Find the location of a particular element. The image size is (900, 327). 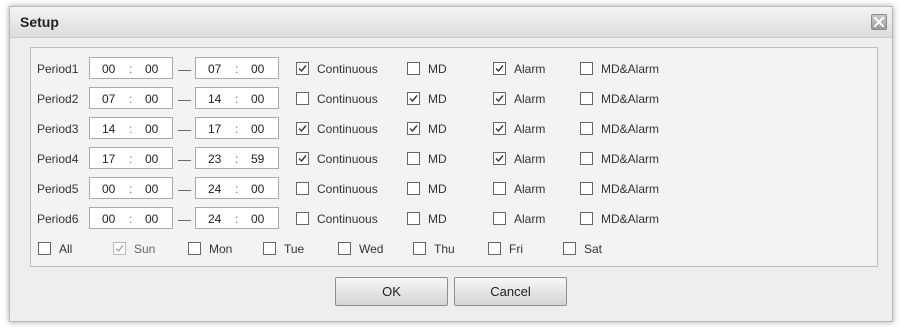

dialog-titlebar: Setup is located at coordinates (451, 22).